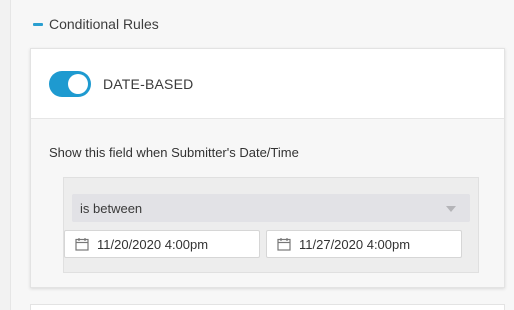 The height and width of the screenshot is (310, 514). Describe the element at coordinates (104, 24) in the screenshot. I see `section-title: Conditional Rules` at that location.